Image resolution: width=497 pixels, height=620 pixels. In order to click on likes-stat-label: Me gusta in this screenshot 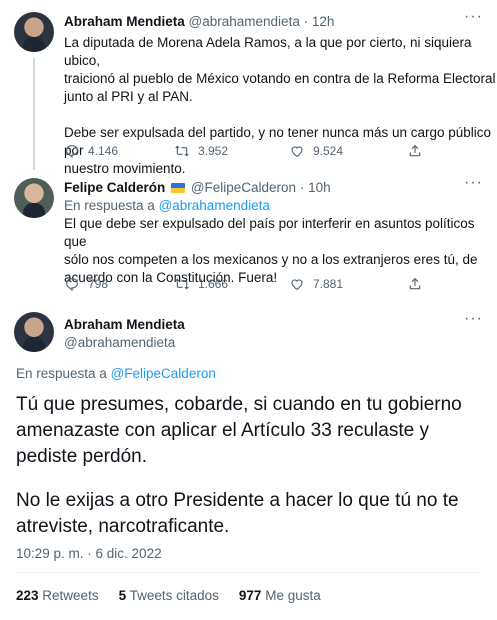, I will do `click(293, 595)`.